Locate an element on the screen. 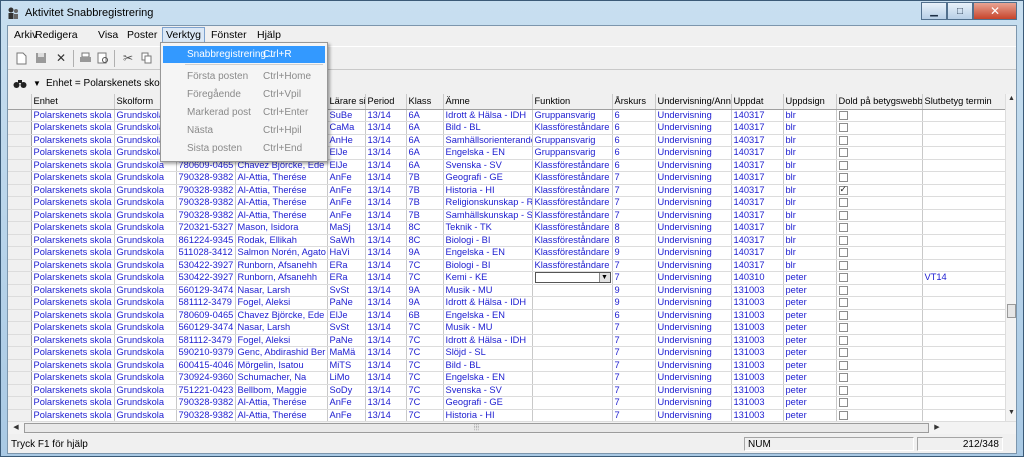 Image resolution: width=1024 pixels, height=457 pixels. table-cell: AnFe is located at coordinates (346, 415).